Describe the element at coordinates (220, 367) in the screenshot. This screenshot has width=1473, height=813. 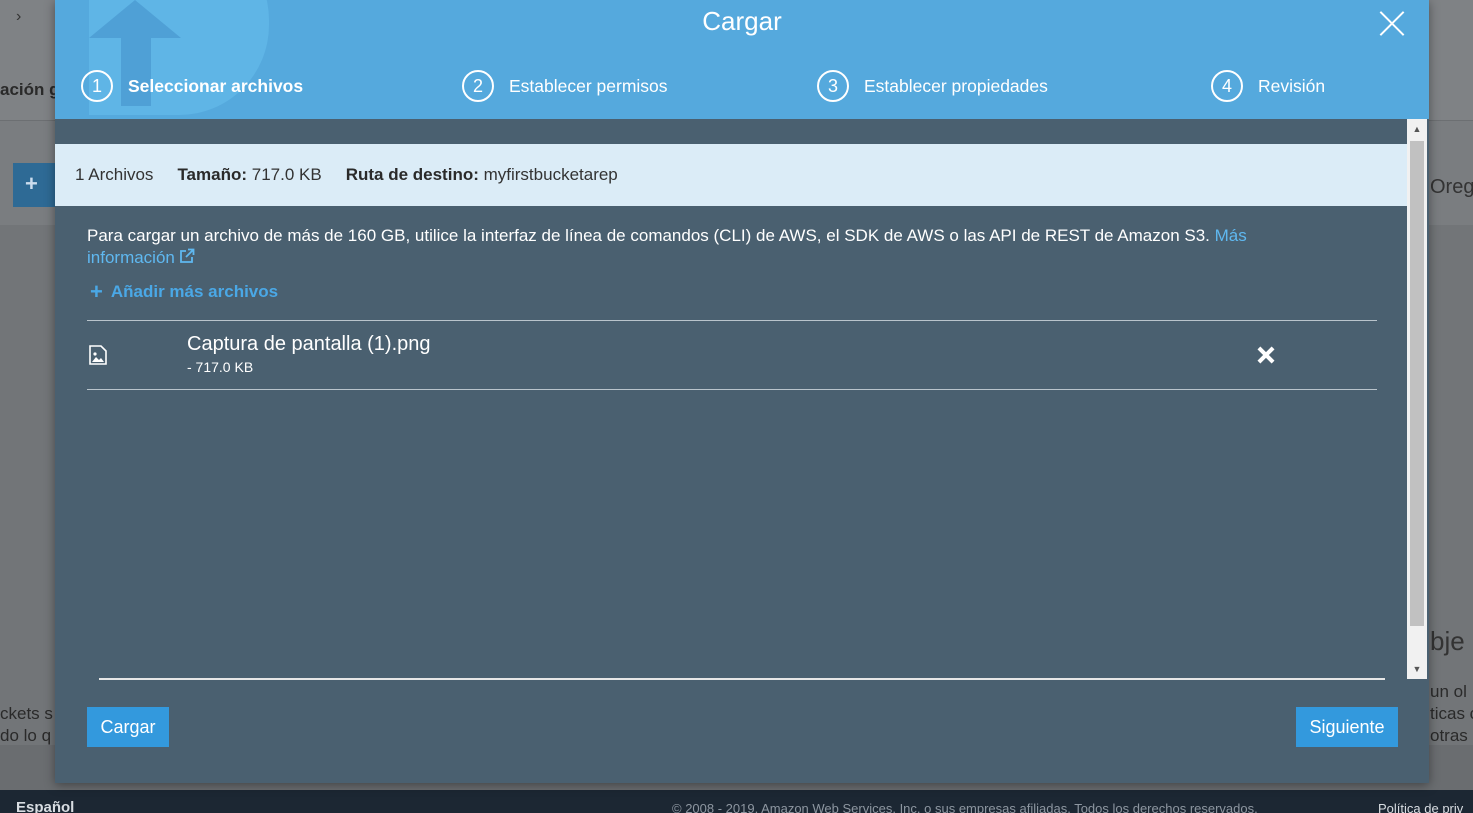
I see `file-size: - 717.0 KB` at that location.